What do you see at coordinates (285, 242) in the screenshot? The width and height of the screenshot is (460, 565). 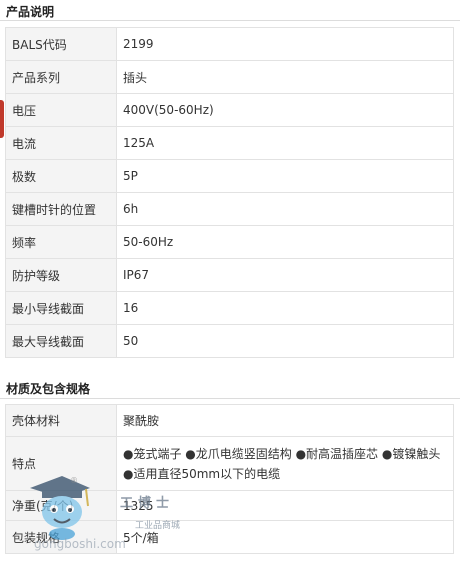 I see `spec-value: 50-60Hz` at bounding box center [285, 242].